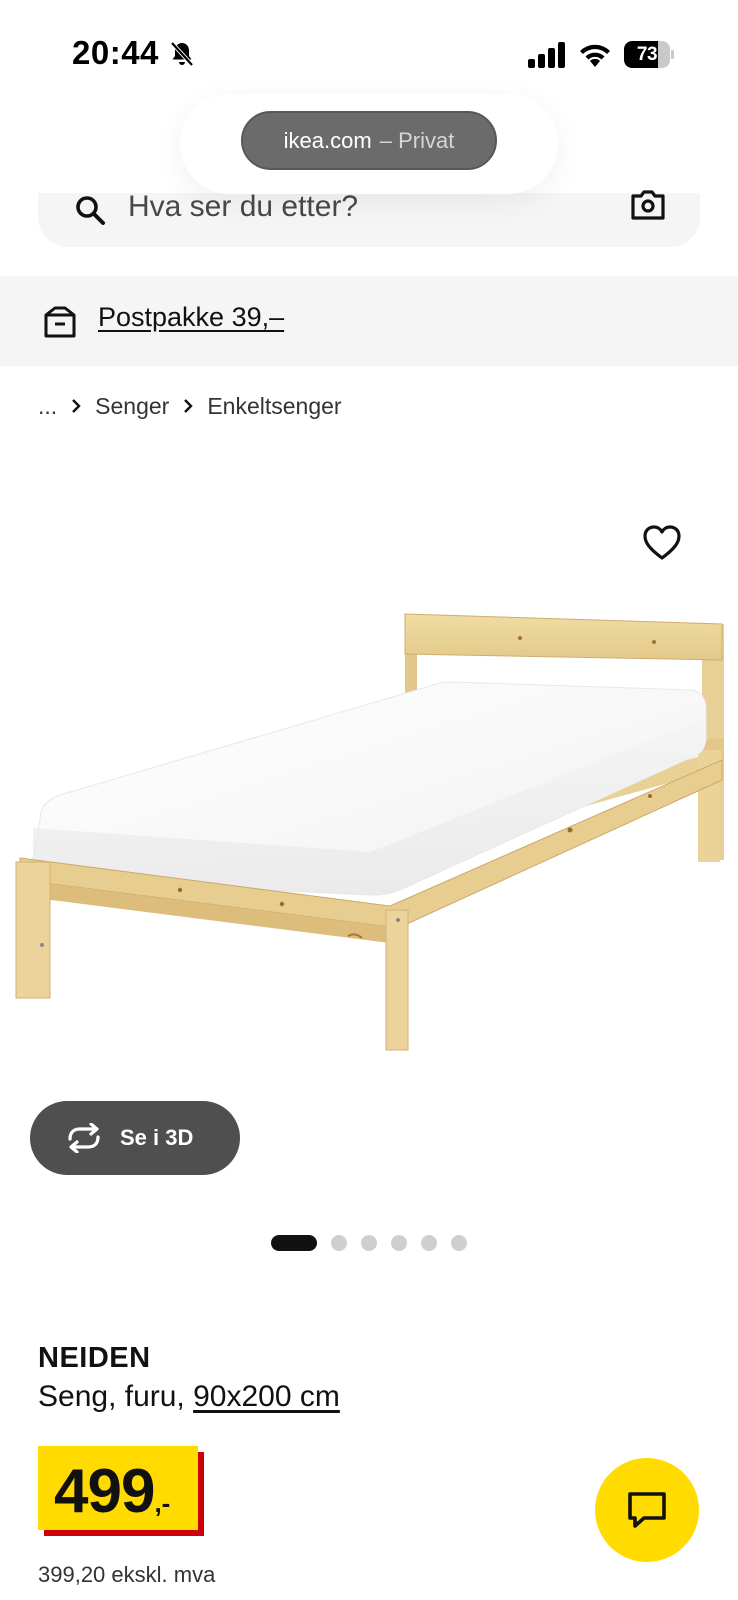  What do you see at coordinates (266, 1396) in the screenshot?
I see `product-size-link: 90x200 cm` at bounding box center [266, 1396].